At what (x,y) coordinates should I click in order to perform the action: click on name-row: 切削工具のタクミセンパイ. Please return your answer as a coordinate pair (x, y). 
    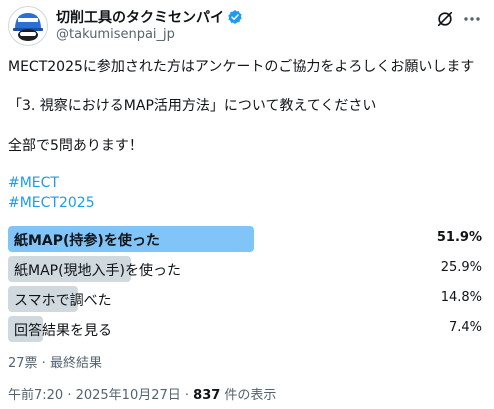
    Looking at the image, I should click on (149, 17).